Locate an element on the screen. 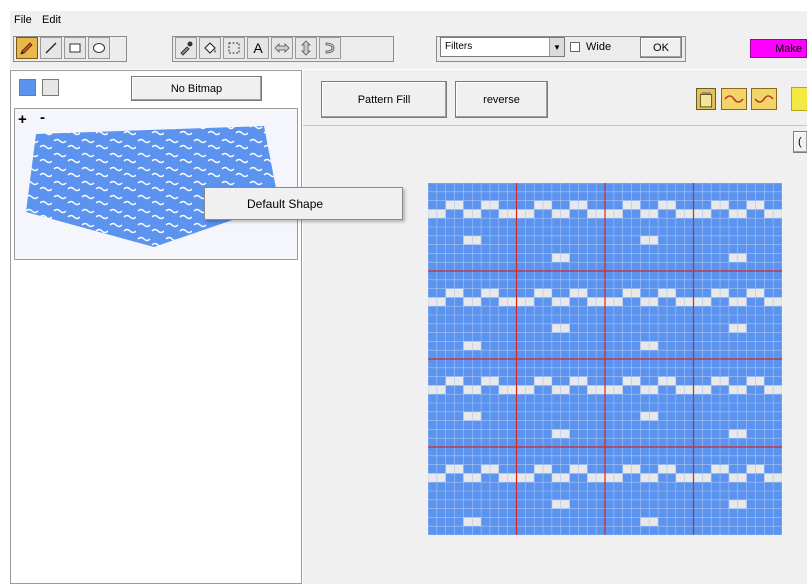  pencil-icon is located at coordinates (27, 48).